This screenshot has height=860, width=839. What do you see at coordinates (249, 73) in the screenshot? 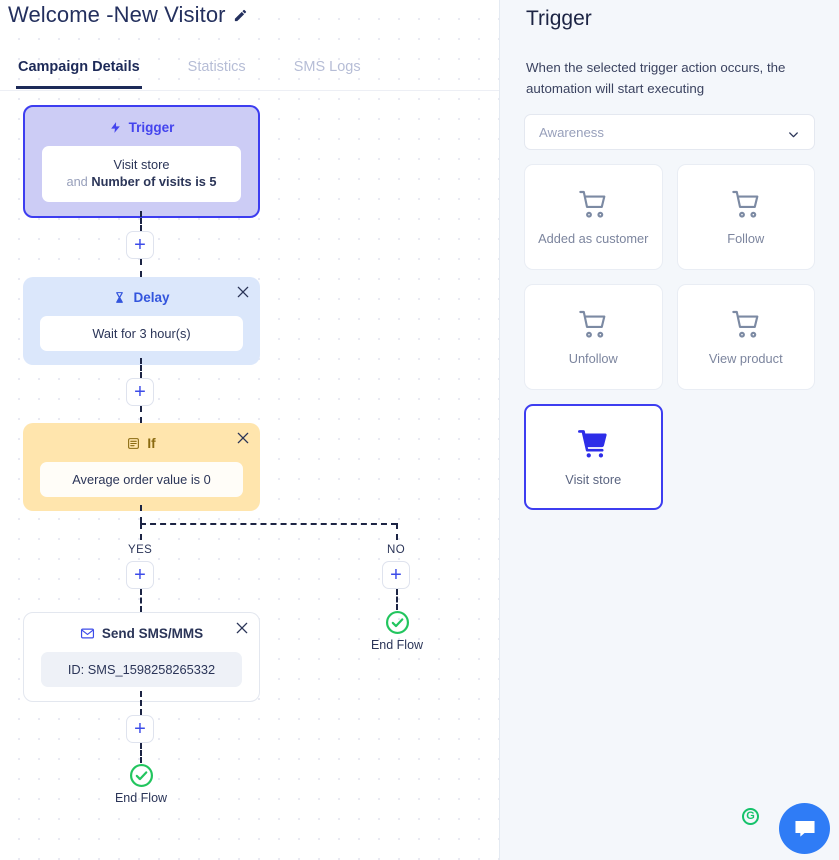
I see `tab-bar: Campaign Details Statistics SMS Logs` at bounding box center [249, 73].